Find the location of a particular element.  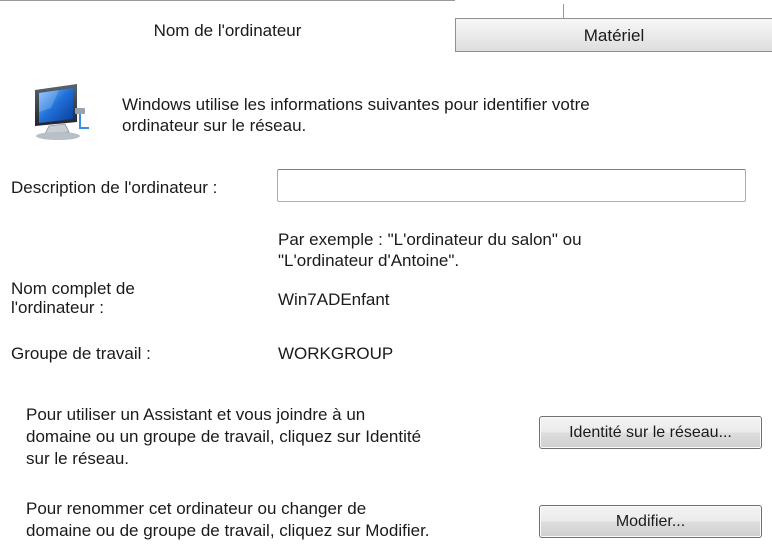

description-input is located at coordinates (511, 185).